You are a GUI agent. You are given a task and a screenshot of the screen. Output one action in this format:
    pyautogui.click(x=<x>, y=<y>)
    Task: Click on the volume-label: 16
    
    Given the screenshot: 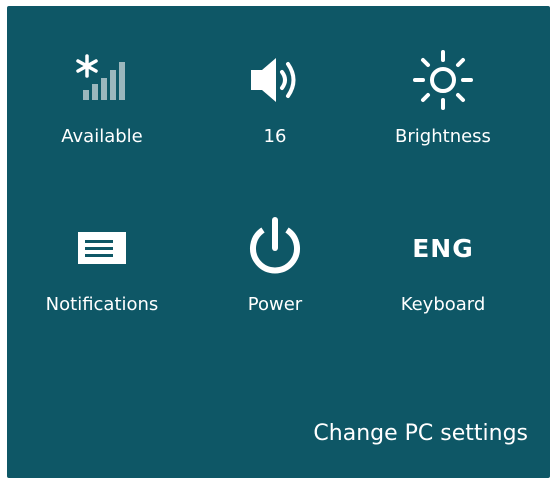 What is the action you would take?
    pyautogui.click(x=275, y=136)
    